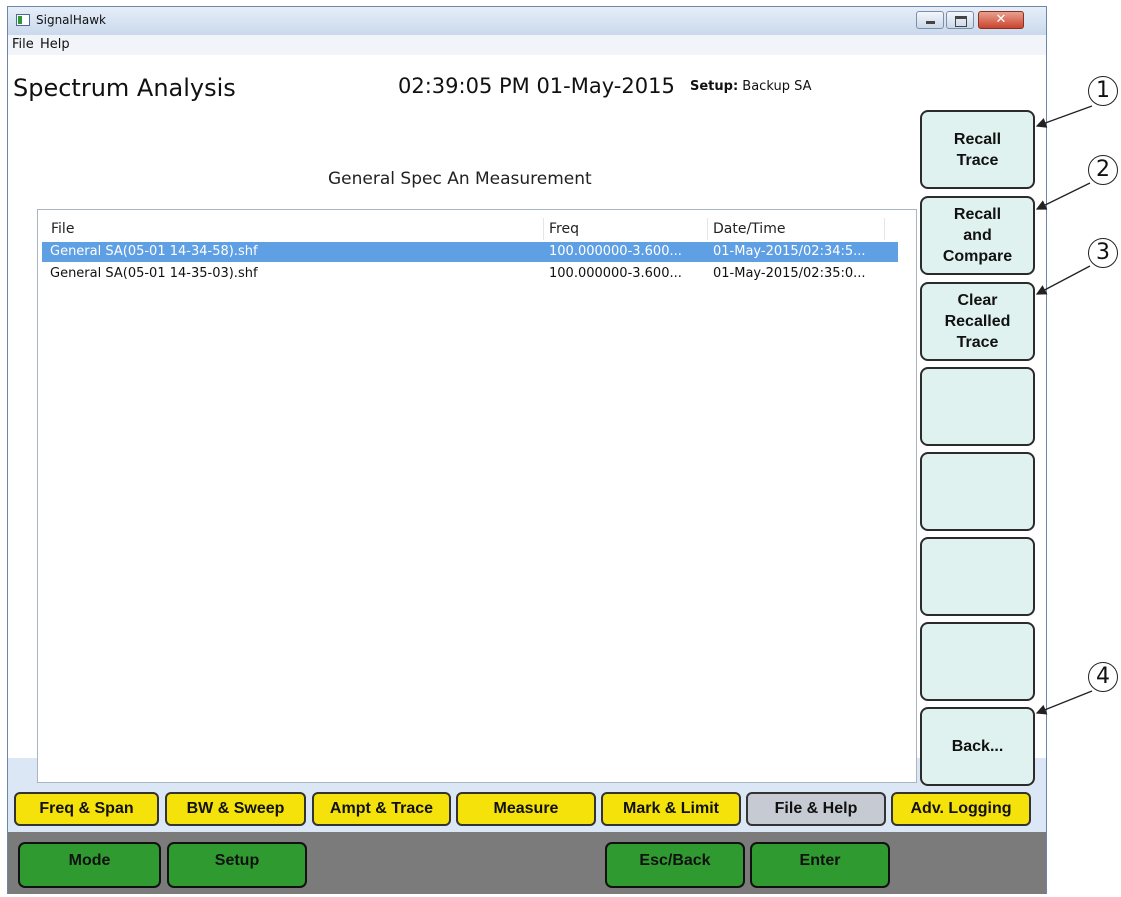  I want to click on cell-file: General SA(05-01 14-35-03).shf, so click(154, 273).